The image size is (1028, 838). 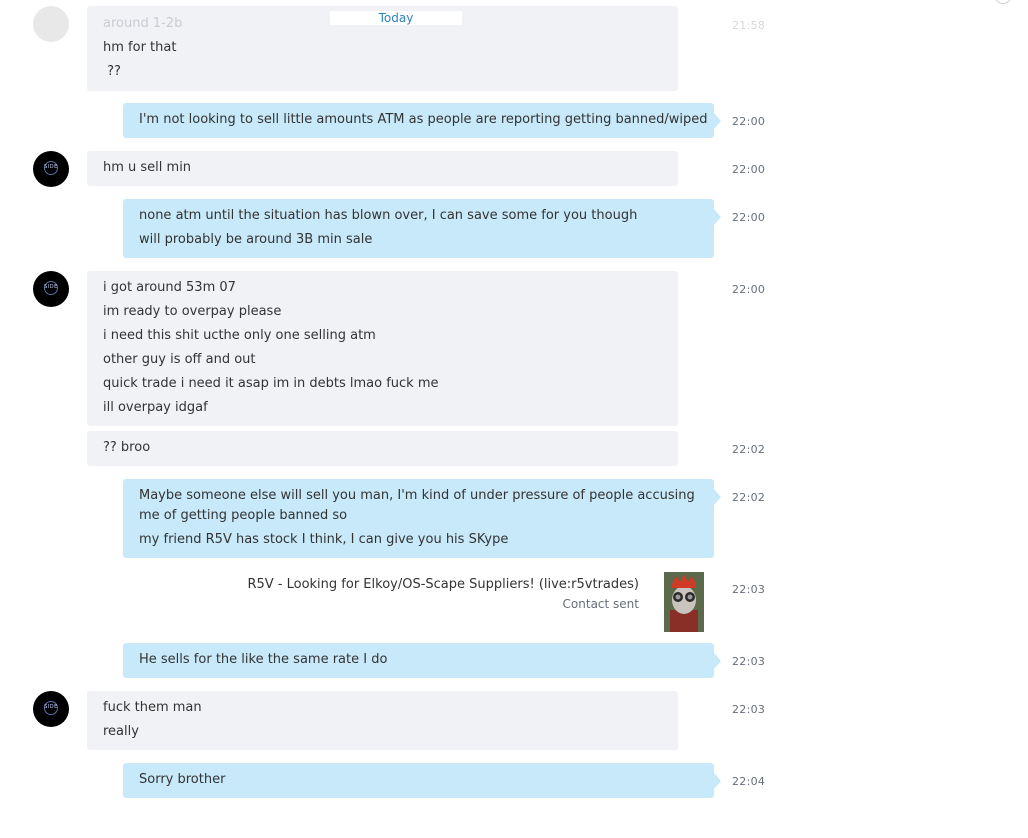 What do you see at coordinates (192, 311) in the screenshot?
I see `message-text: im ready to overpay please` at bounding box center [192, 311].